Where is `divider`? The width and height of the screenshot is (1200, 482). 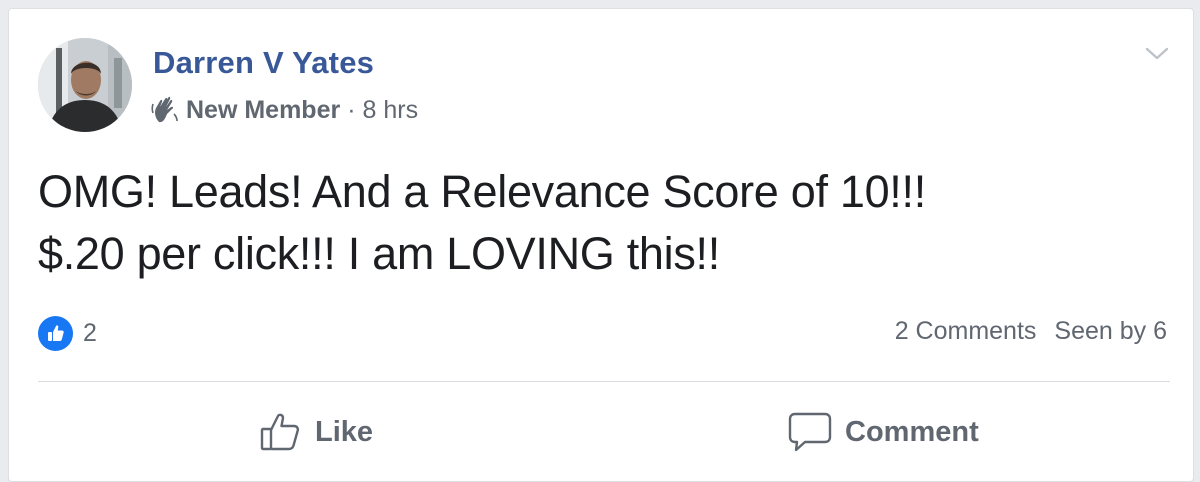
divider is located at coordinates (604, 381).